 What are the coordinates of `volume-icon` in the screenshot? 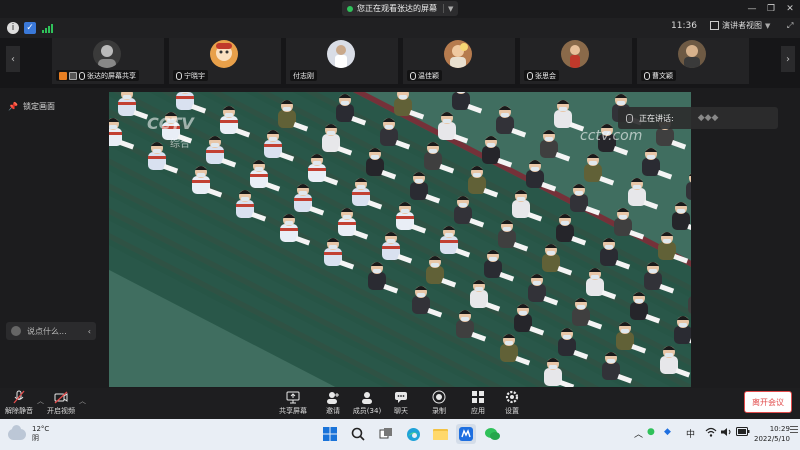 It's located at (726, 433).